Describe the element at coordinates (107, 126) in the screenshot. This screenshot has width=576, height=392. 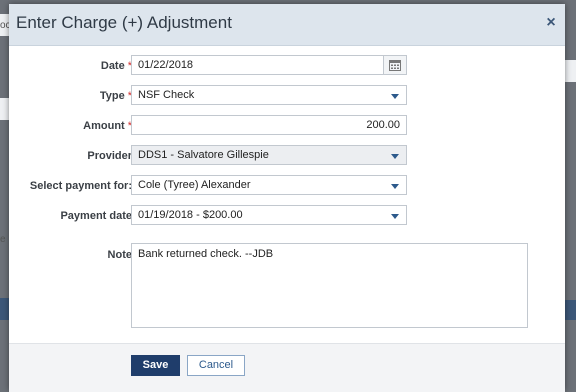
I see `amount-label: Amount *` at that location.